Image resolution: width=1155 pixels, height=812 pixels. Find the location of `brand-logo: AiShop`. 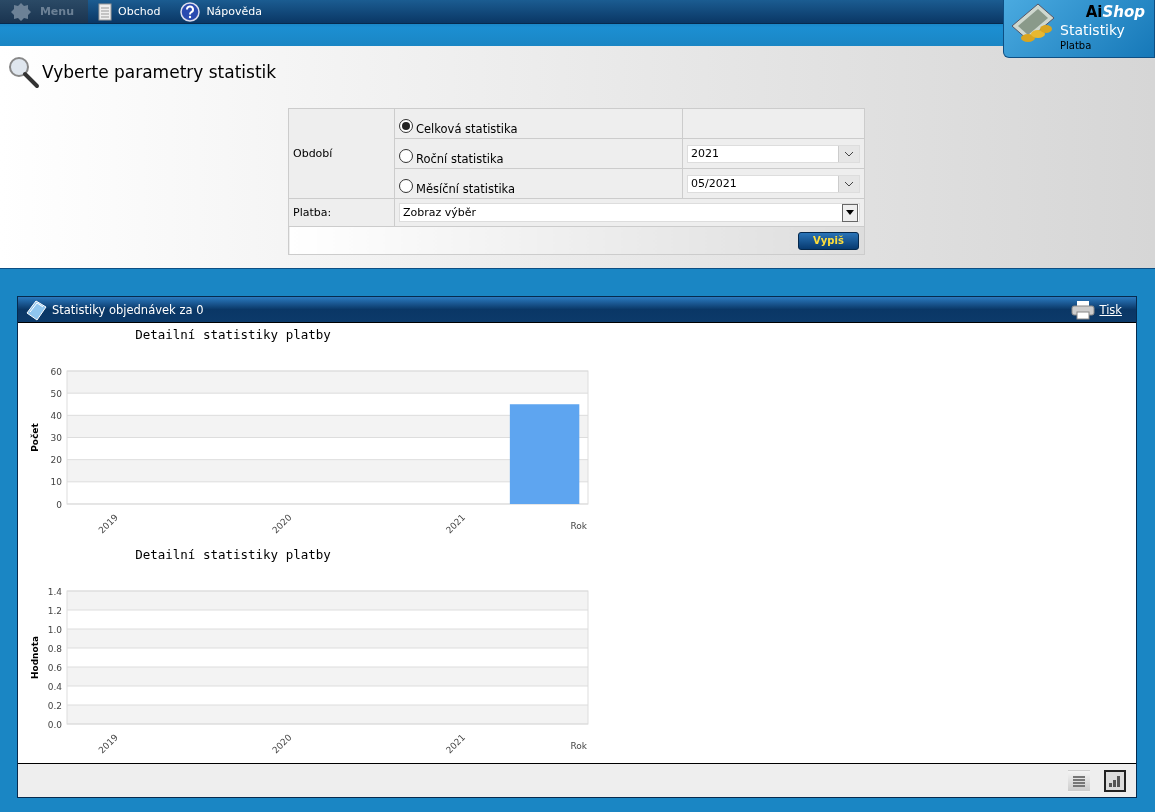

brand-logo: AiShop is located at coordinates (1115, 12).